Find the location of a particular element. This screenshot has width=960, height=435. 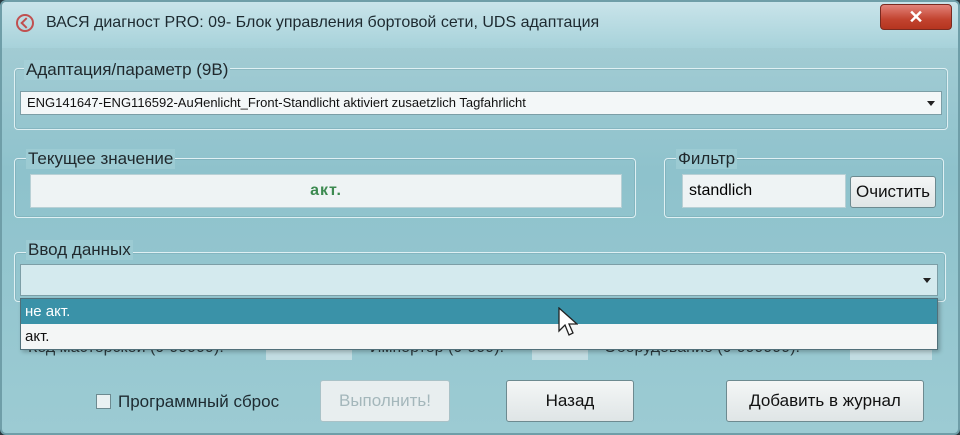

mouse-cursor-icon is located at coordinates (568, 321).